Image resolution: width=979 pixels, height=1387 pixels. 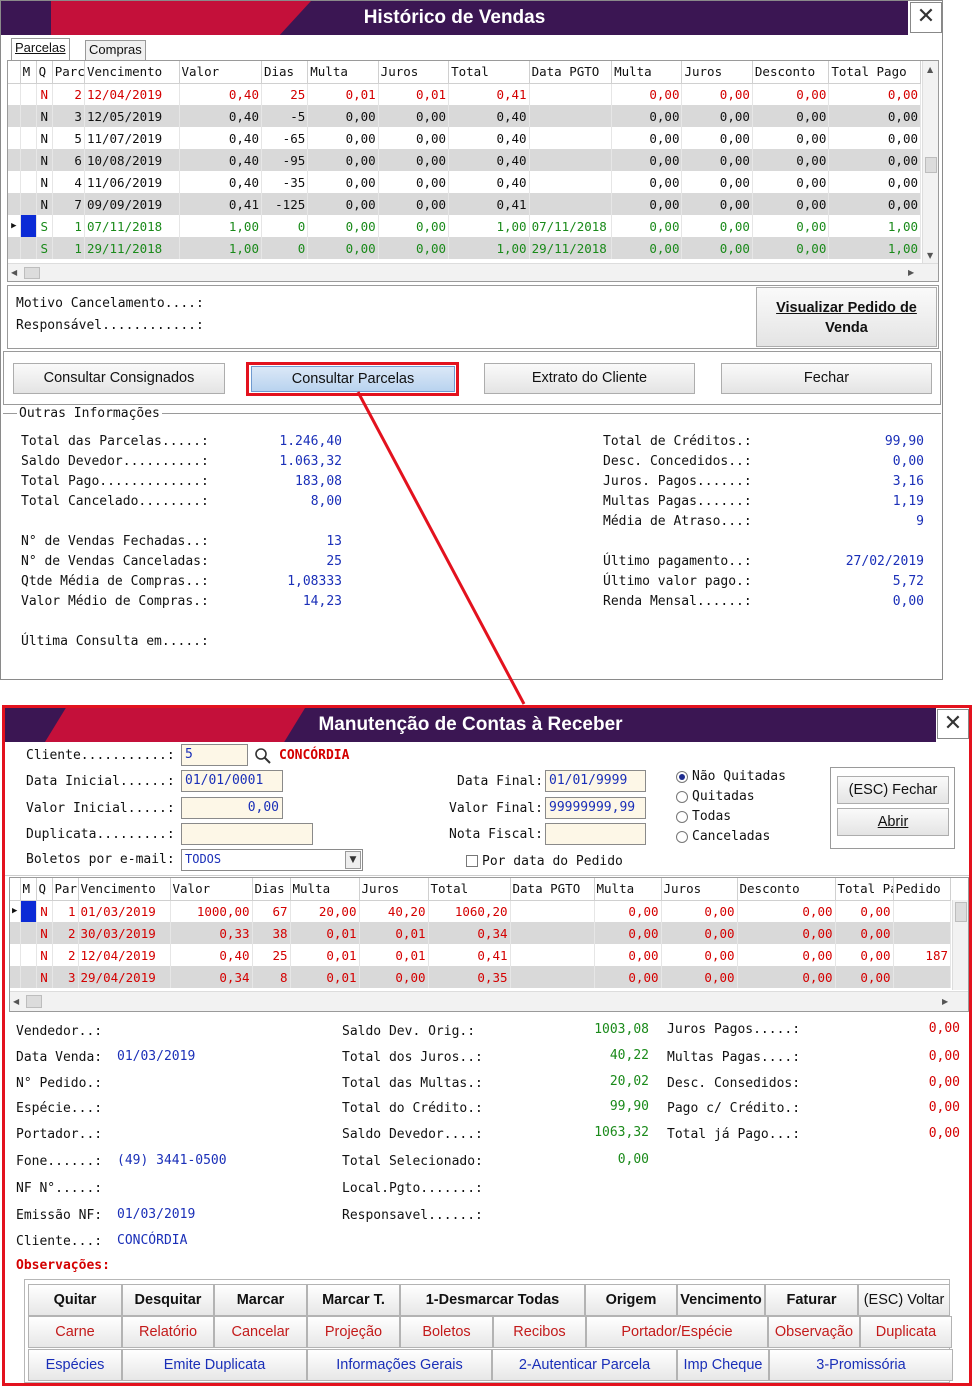 I want to click on action-button-3-promiss-ria: 3-Promissória, so click(x=861, y=1365).